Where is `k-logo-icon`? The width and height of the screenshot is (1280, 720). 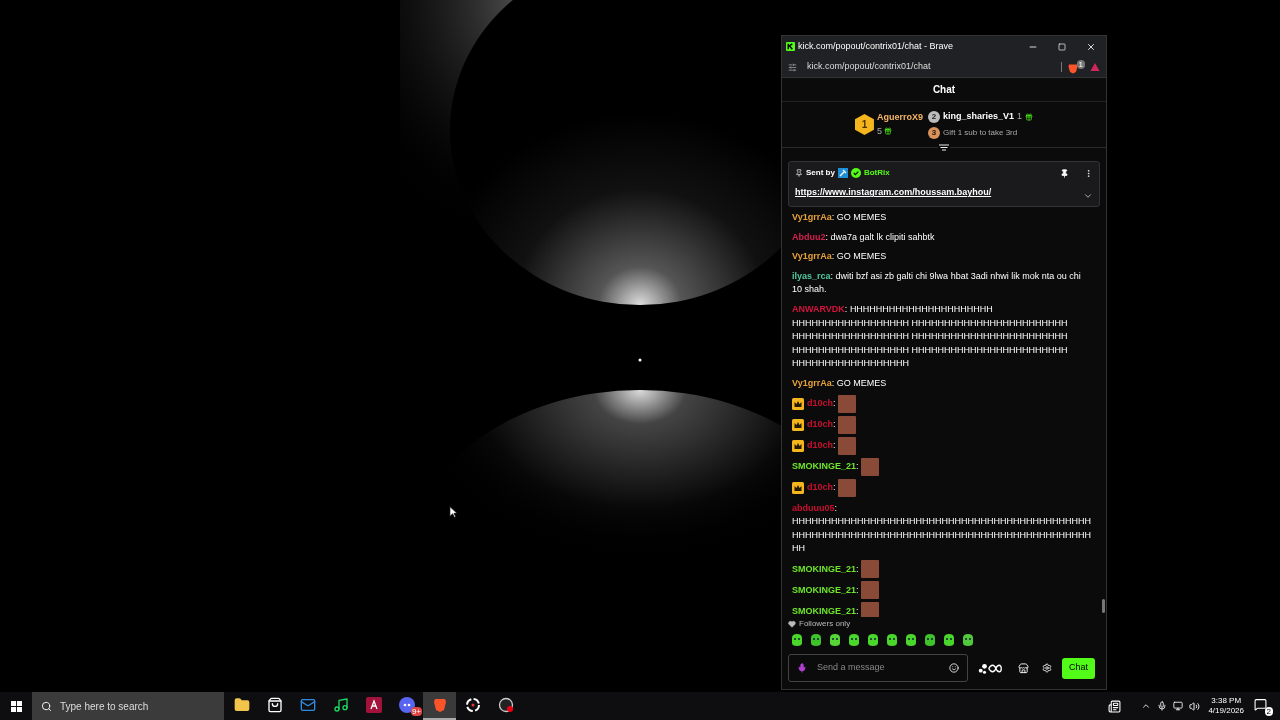 k-logo-icon is located at coordinates (790, 46).